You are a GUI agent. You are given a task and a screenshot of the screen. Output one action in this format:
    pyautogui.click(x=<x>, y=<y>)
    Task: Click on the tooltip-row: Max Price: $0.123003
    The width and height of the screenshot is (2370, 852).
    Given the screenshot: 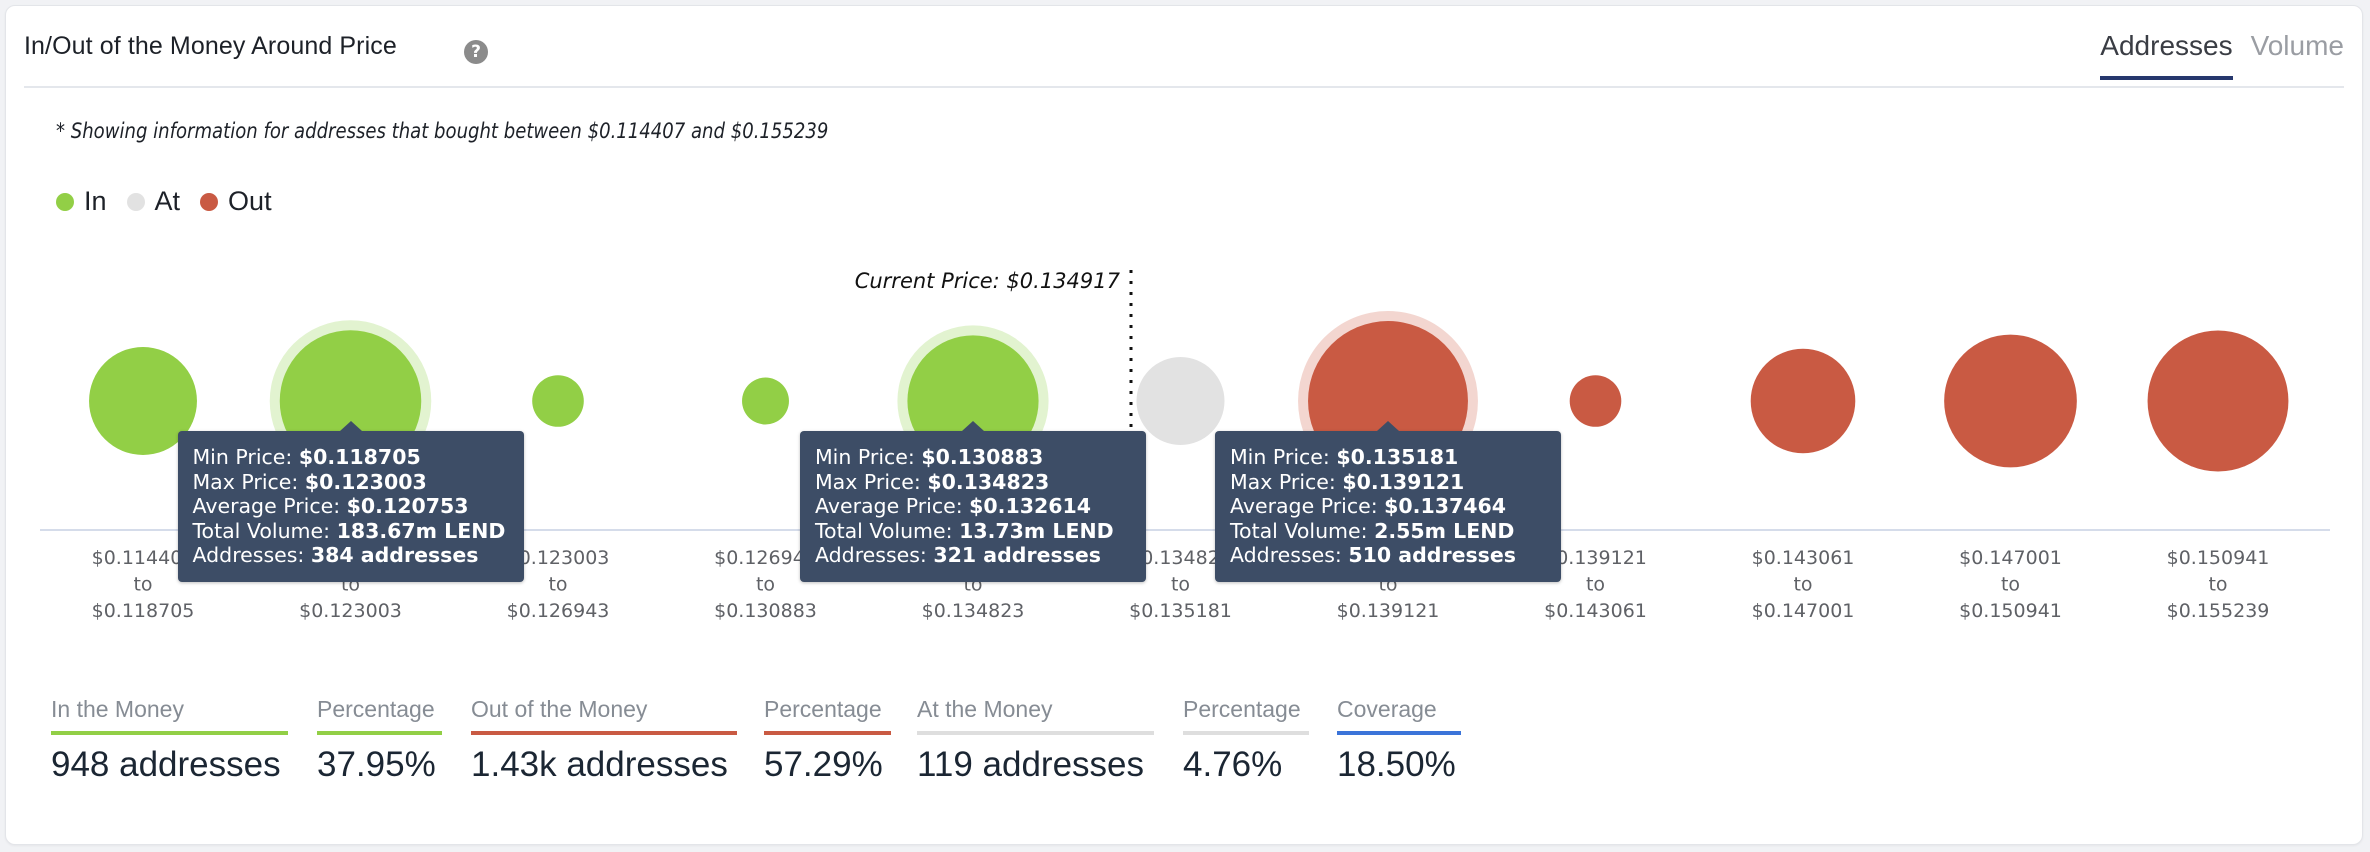 What is the action you would take?
    pyautogui.click(x=358, y=482)
    